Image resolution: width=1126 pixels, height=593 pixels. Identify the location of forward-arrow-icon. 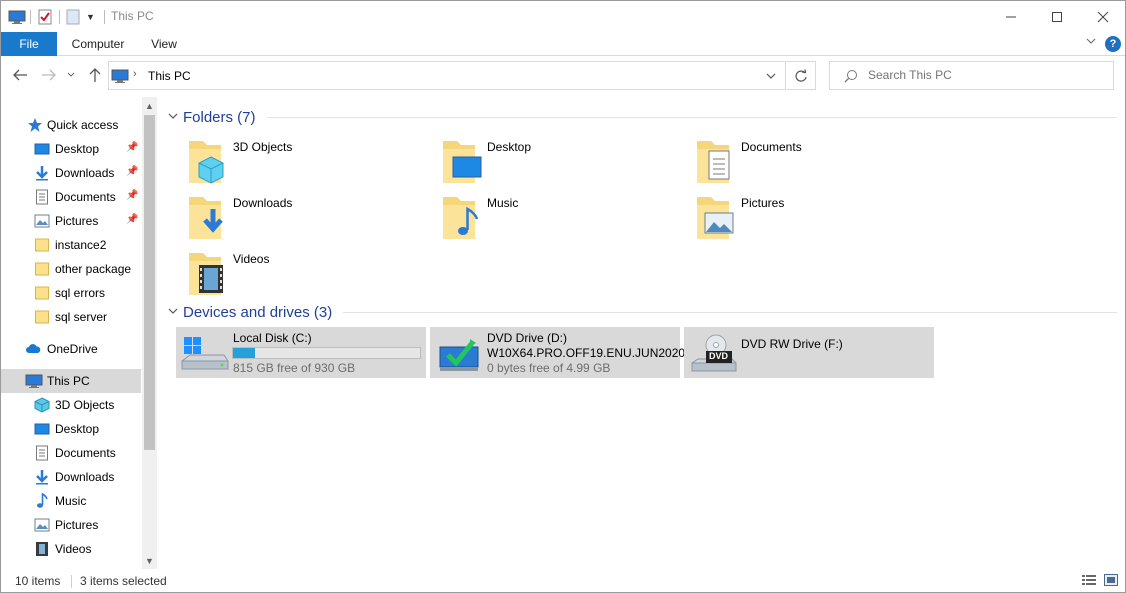
(49, 75).